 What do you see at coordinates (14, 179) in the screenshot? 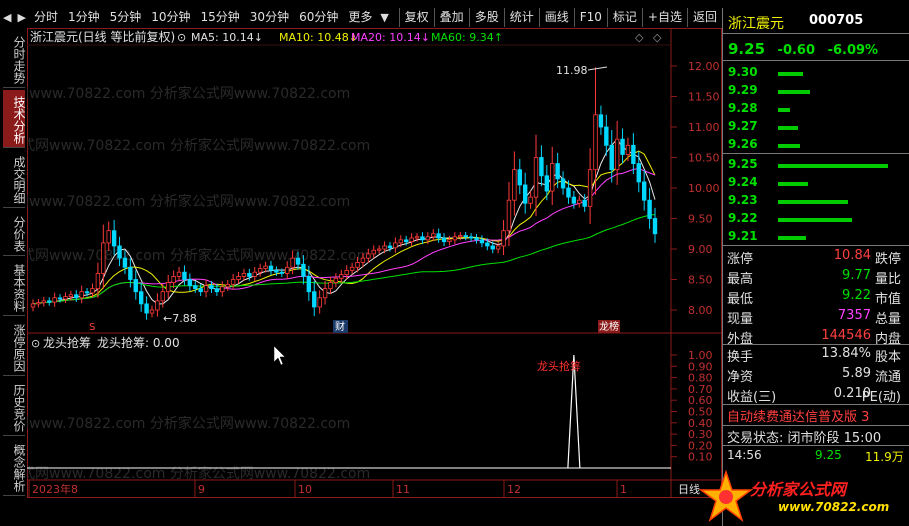
I see `tab-trade-details: 成交明细` at bounding box center [14, 179].